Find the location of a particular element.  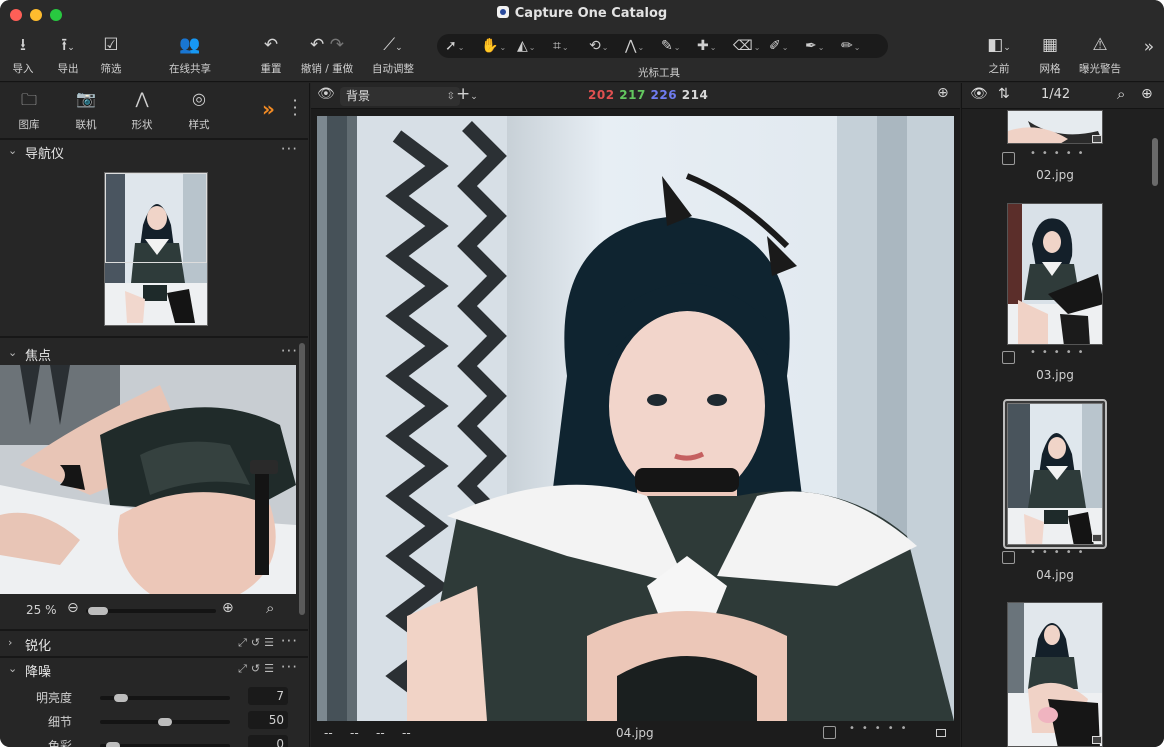

thumbnail-03-meta: ••••• is located at coordinates (1062, 356).